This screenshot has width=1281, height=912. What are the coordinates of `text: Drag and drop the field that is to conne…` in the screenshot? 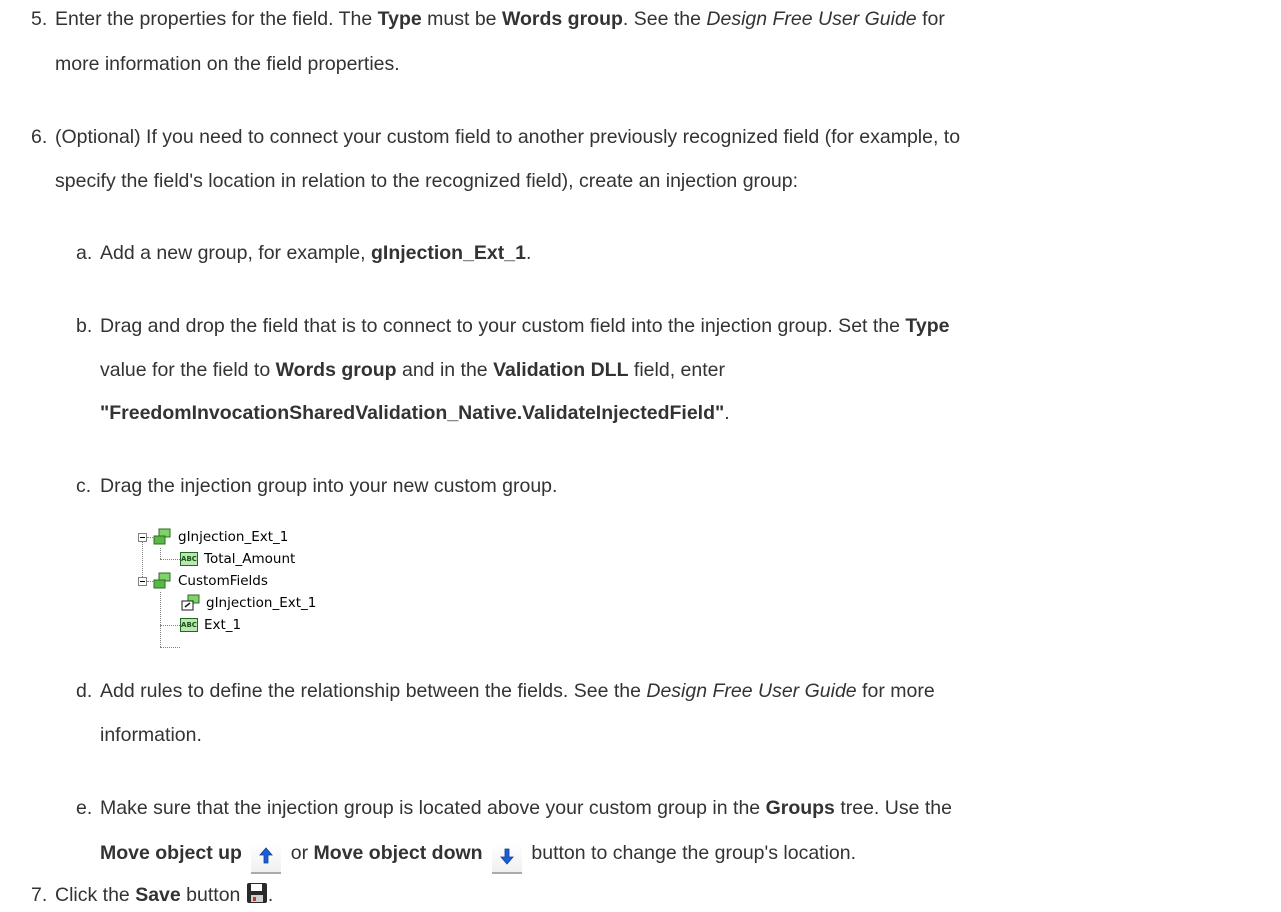 It's located at (503, 326).